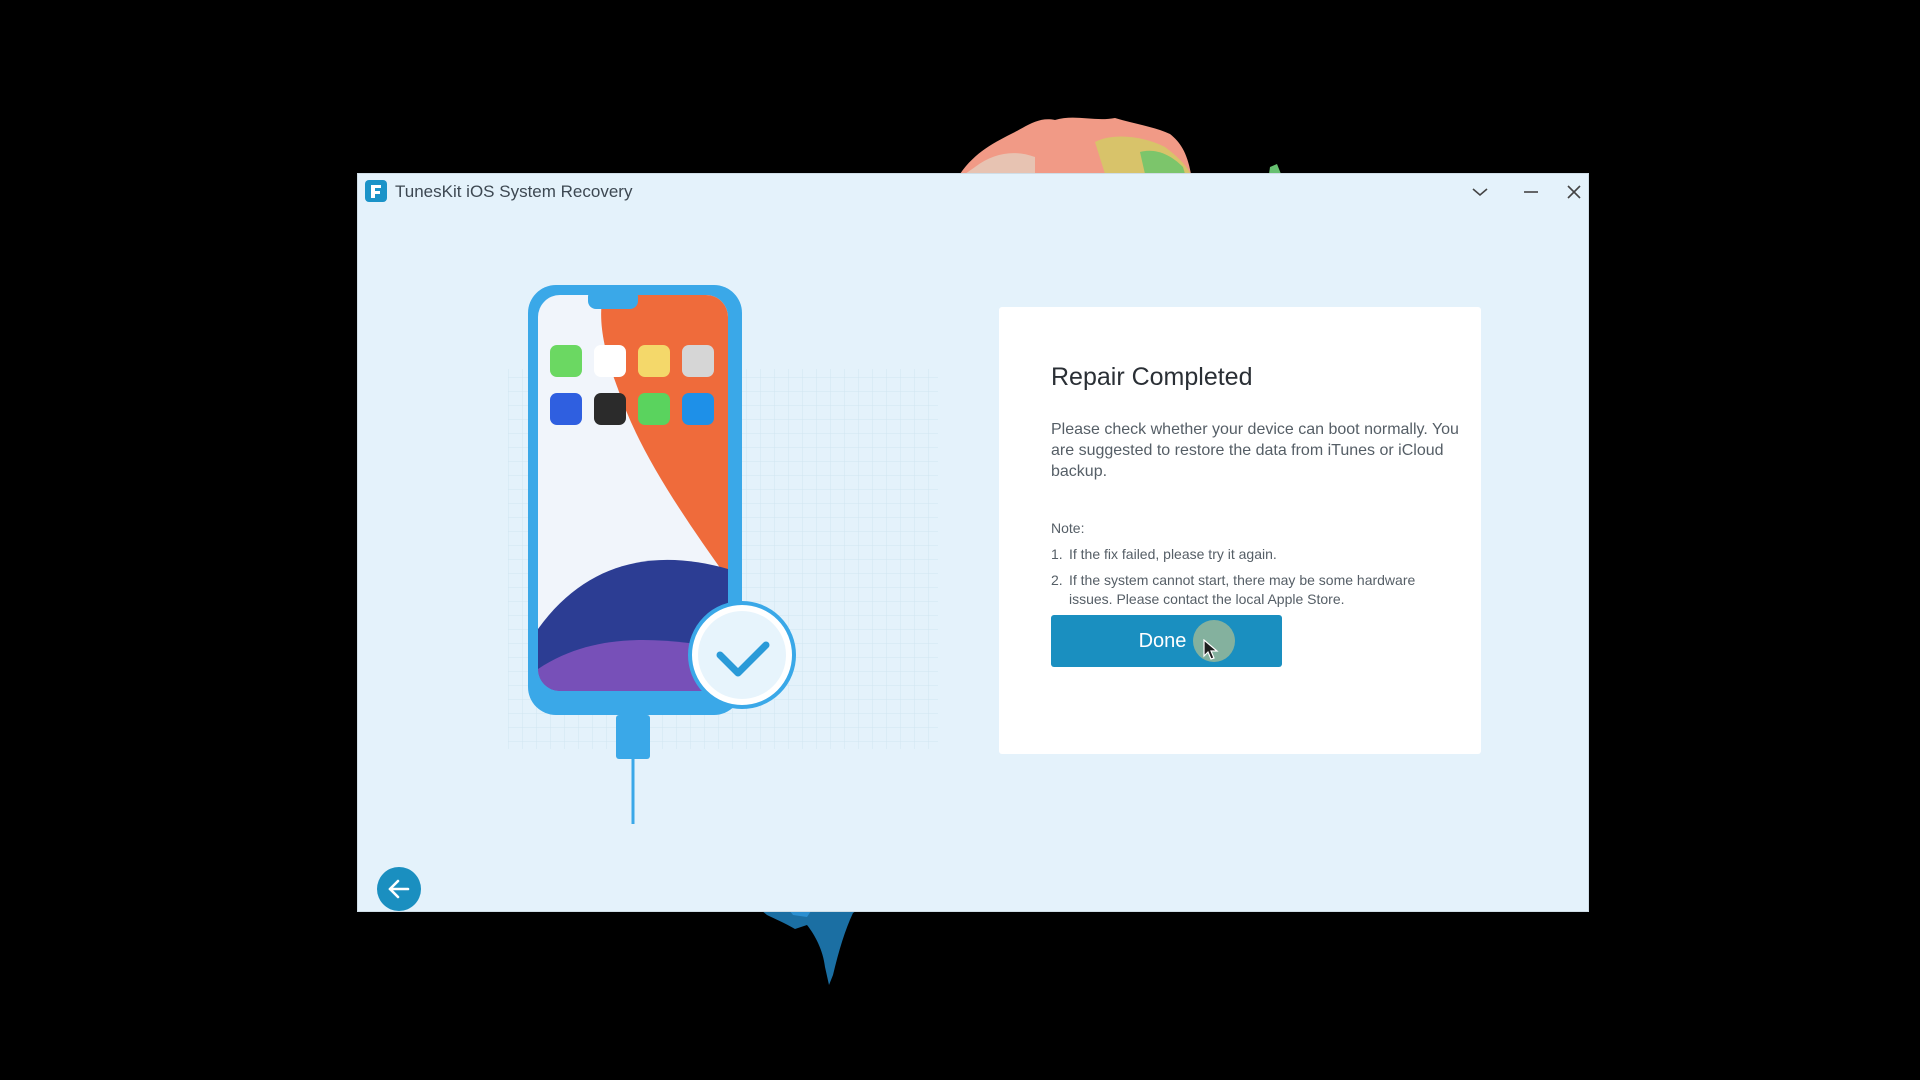 The width and height of the screenshot is (1920, 1080). What do you see at coordinates (1057, 580) in the screenshot?
I see `note-number: 2.` at bounding box center [1057, 580].